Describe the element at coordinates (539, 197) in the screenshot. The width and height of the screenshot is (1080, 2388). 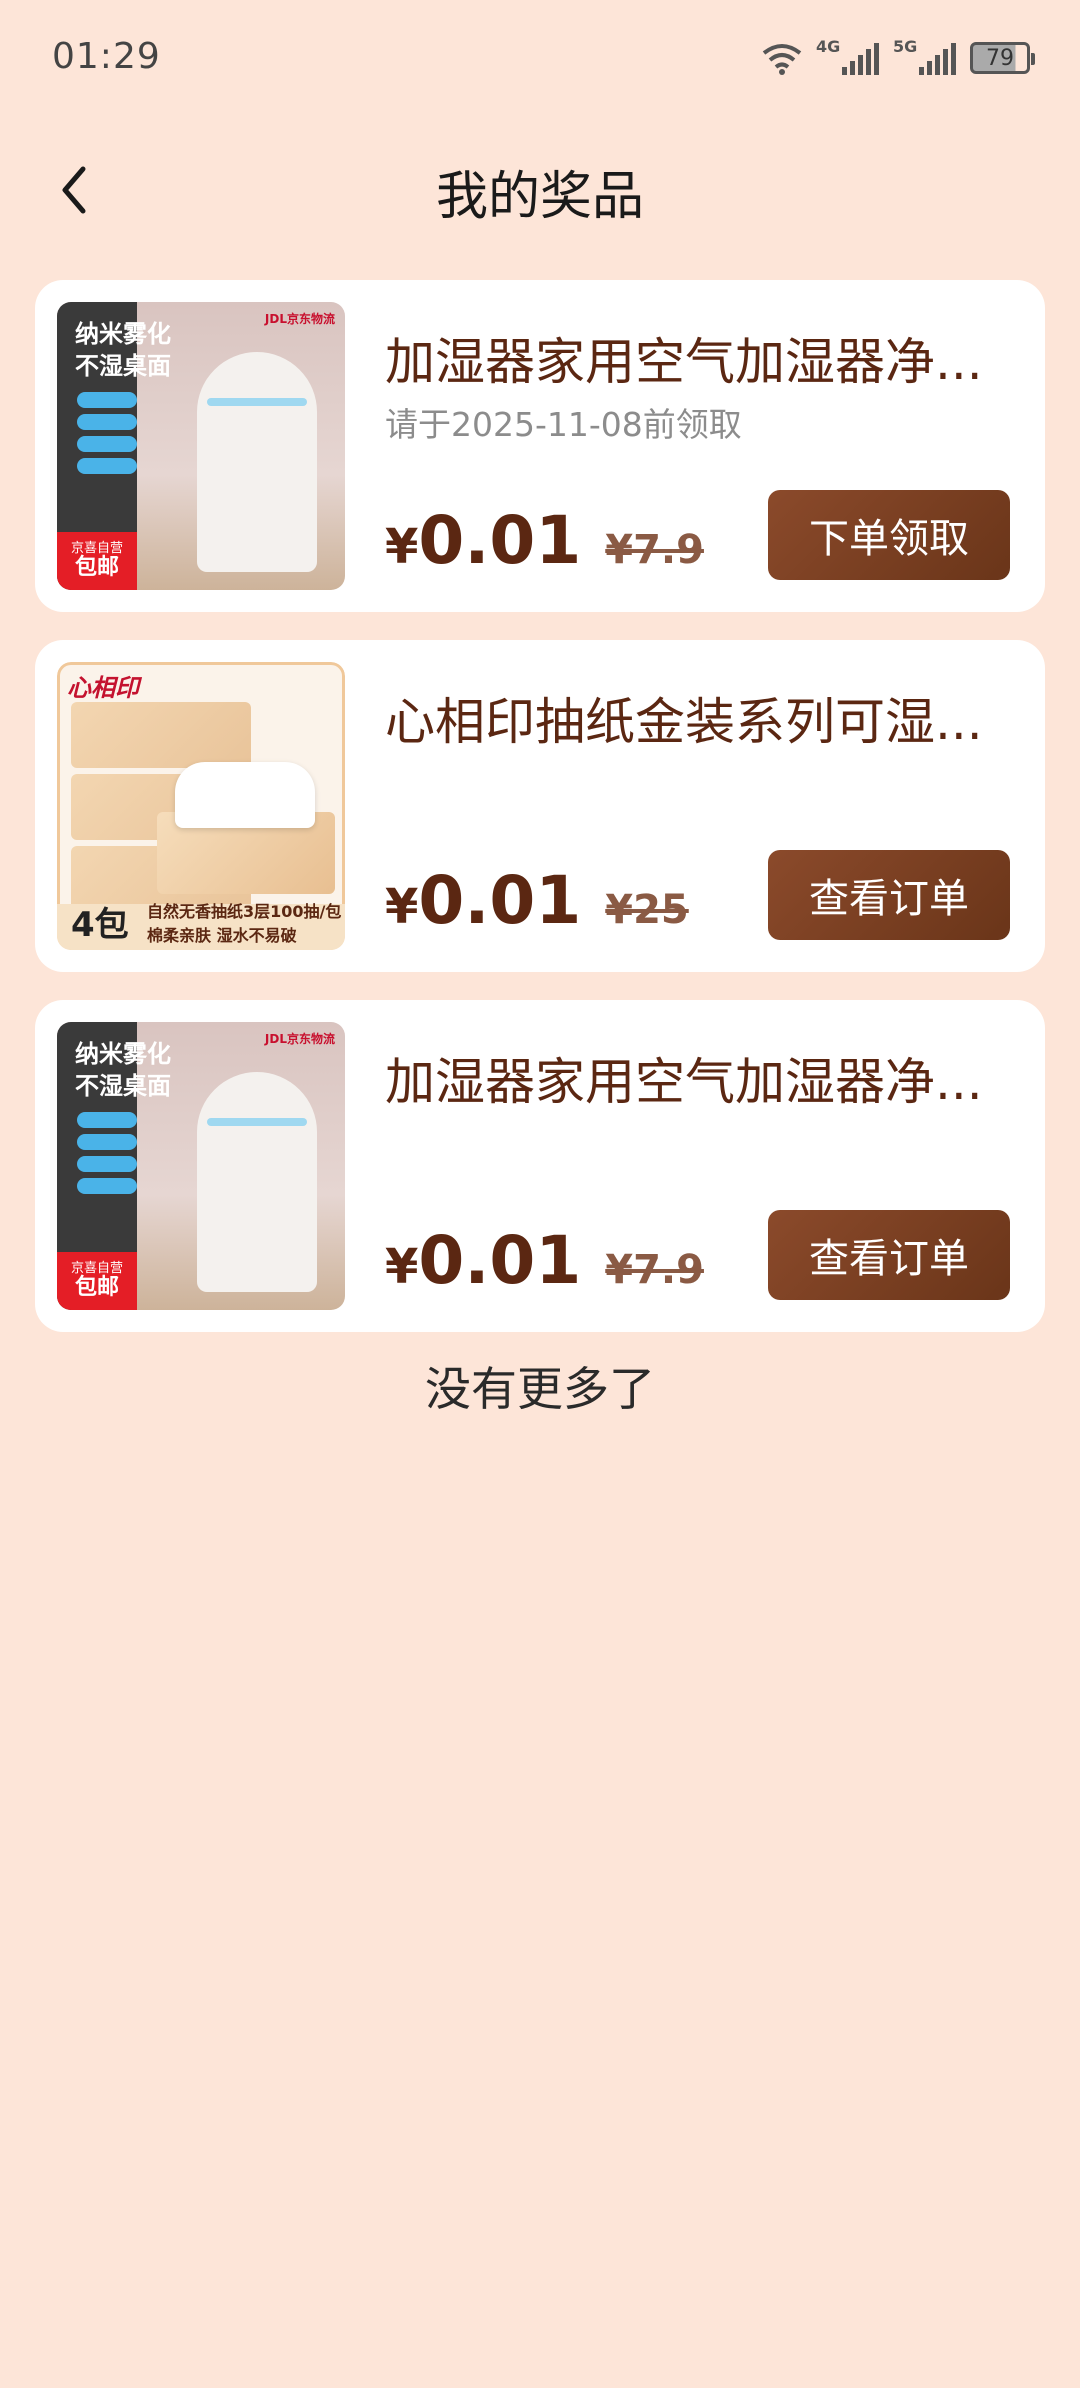
I see `page-title: 我的奖品` at that location.